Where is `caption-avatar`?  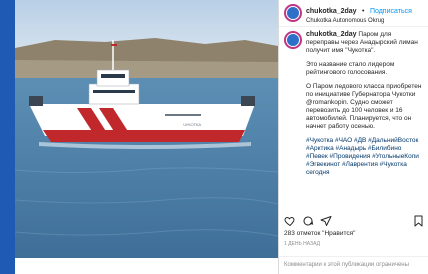 caption-avatar is located at coordinates (293, 40).